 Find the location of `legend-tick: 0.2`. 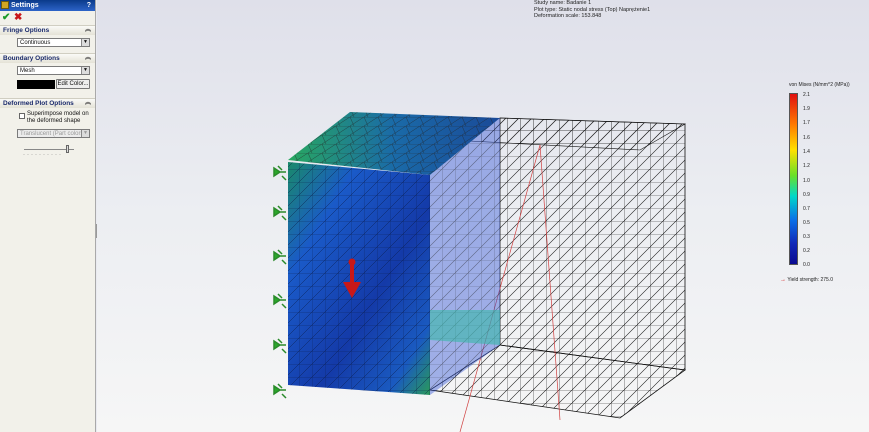

legend-tick: 0.2 is located at coordinates (806, 251).